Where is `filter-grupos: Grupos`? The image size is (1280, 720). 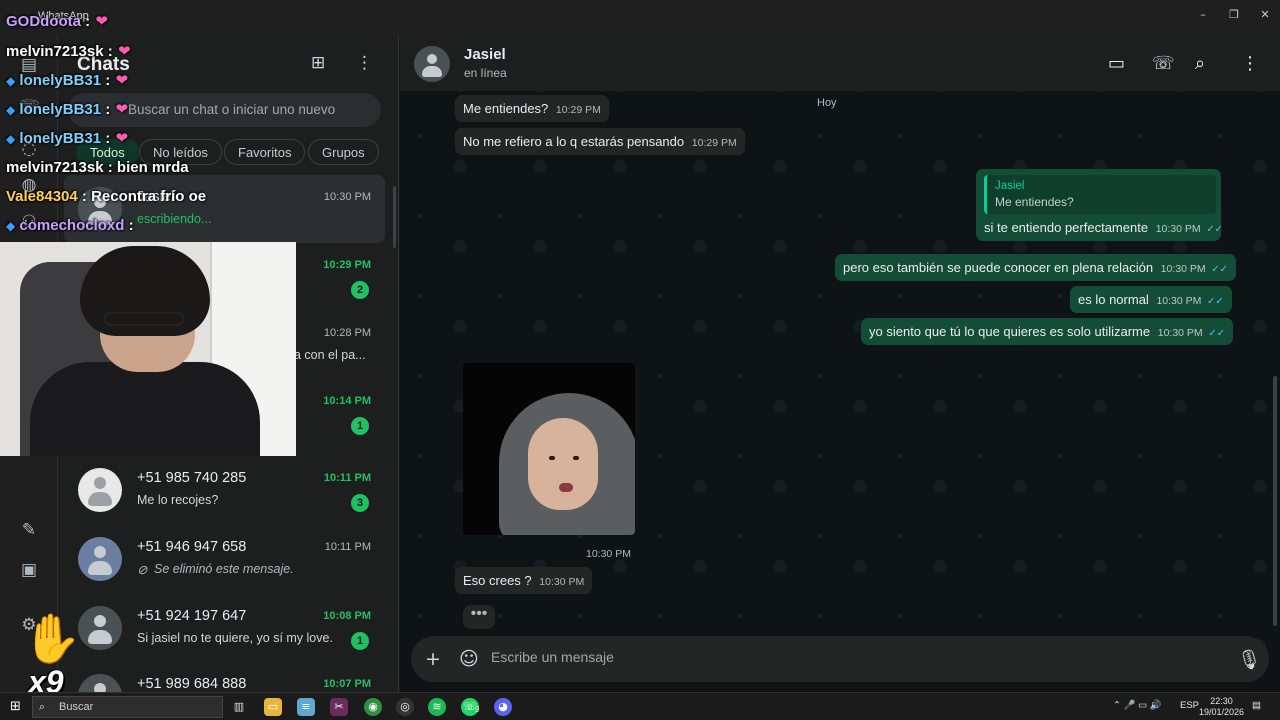 filter-grupos: Grupos is located at coordinates (343, 152).